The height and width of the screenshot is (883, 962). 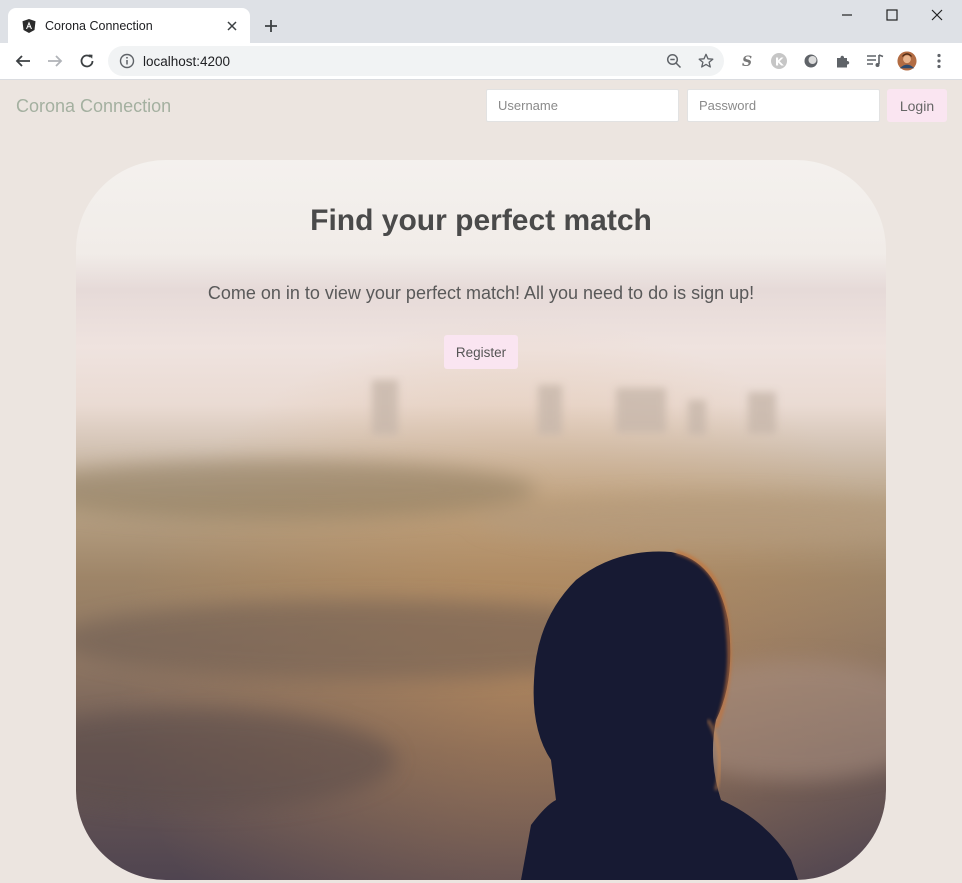 What do you see at coordinates (783, 105) in the screenshot?
I see `password-input` at bounding box center [783, 105].